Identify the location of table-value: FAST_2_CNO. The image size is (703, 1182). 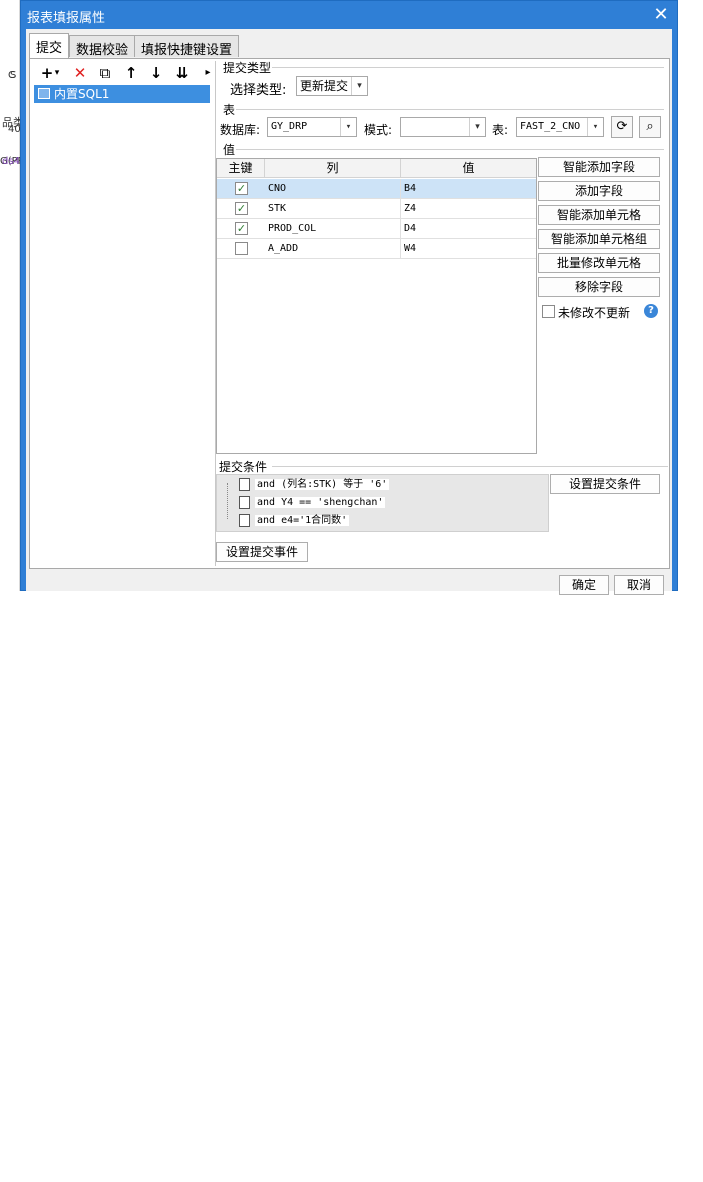
(550, 126).